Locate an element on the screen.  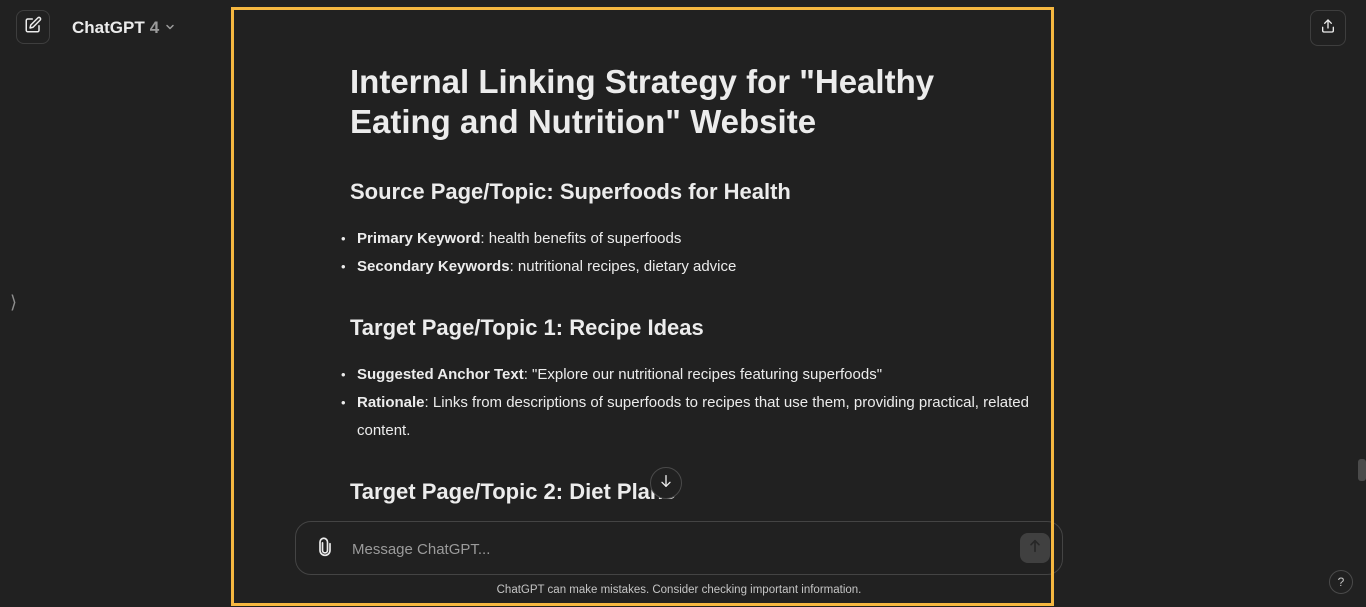
paperclip-icon is located at coordinates (325, 549).